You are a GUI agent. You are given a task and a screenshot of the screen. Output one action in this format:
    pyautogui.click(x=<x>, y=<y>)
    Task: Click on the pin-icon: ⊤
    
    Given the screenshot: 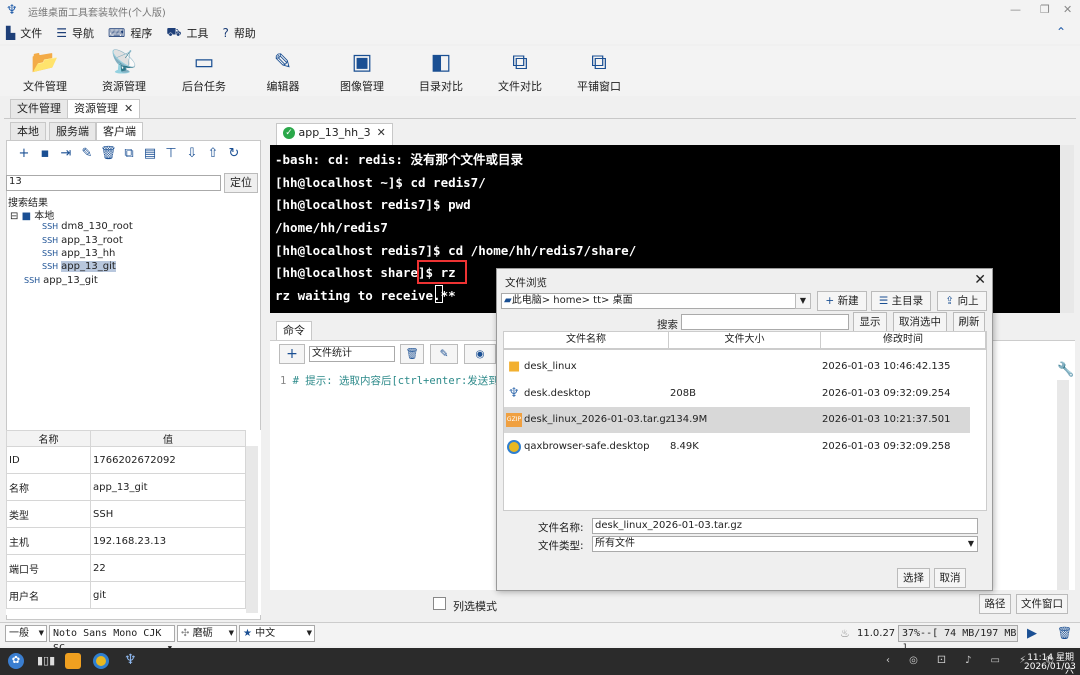 What is the action you would take?
    pyautogui.click(x=171, y=156)
    